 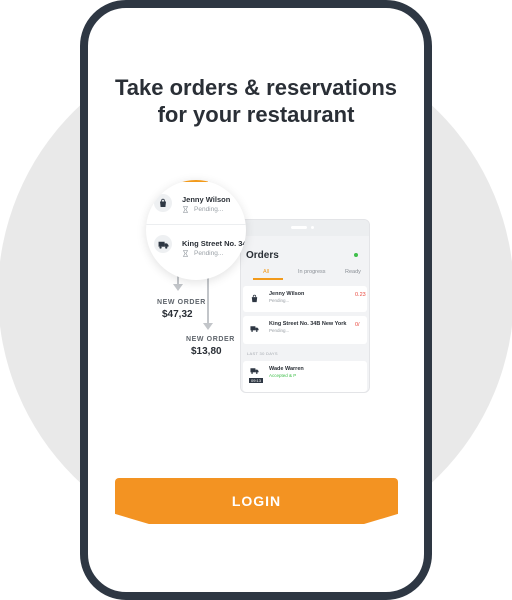 What do you see at coordinates (256, 114) in the screenshot?
I see `headline-line-2: for your restaurant` at bounding box center [256, 114].